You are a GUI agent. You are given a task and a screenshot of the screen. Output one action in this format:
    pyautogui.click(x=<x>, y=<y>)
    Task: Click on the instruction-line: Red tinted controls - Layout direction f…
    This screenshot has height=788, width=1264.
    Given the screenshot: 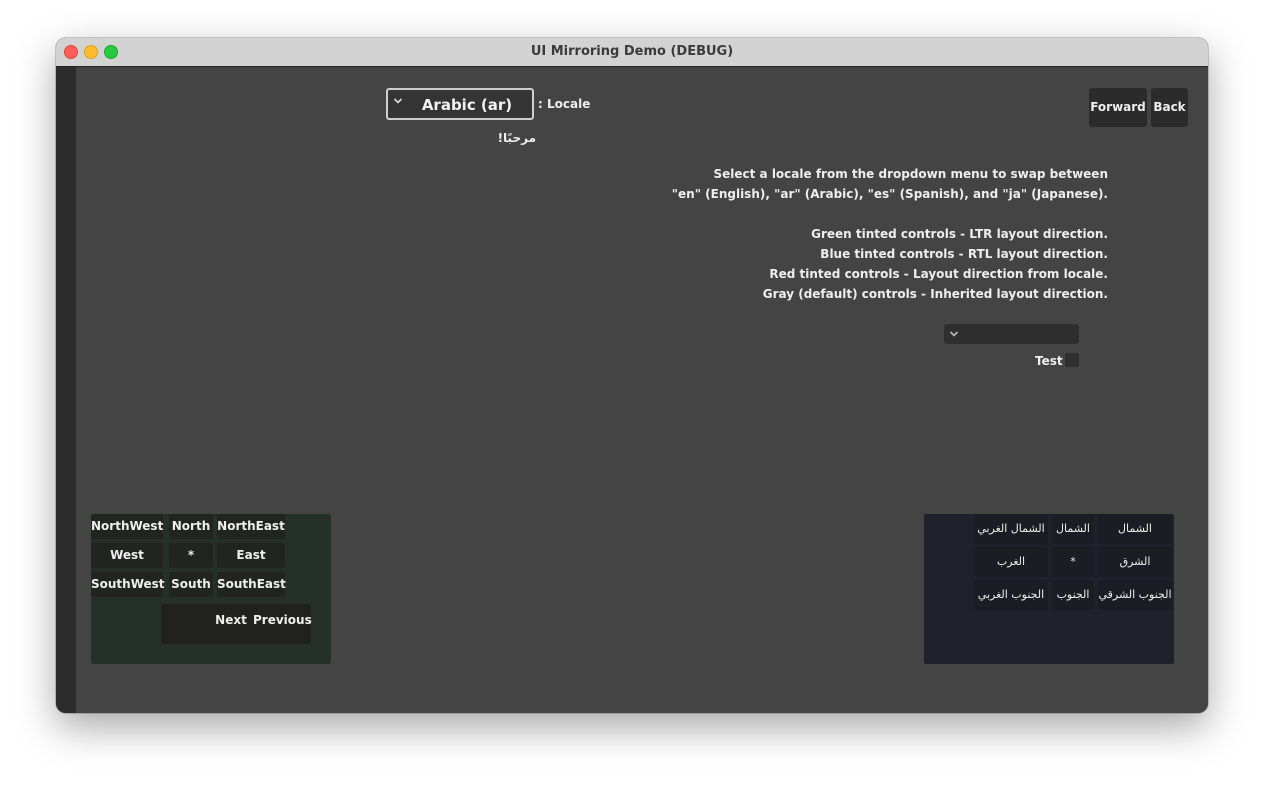 What is the action you would take?
    pyautogui.click(x=938, y=274)
    